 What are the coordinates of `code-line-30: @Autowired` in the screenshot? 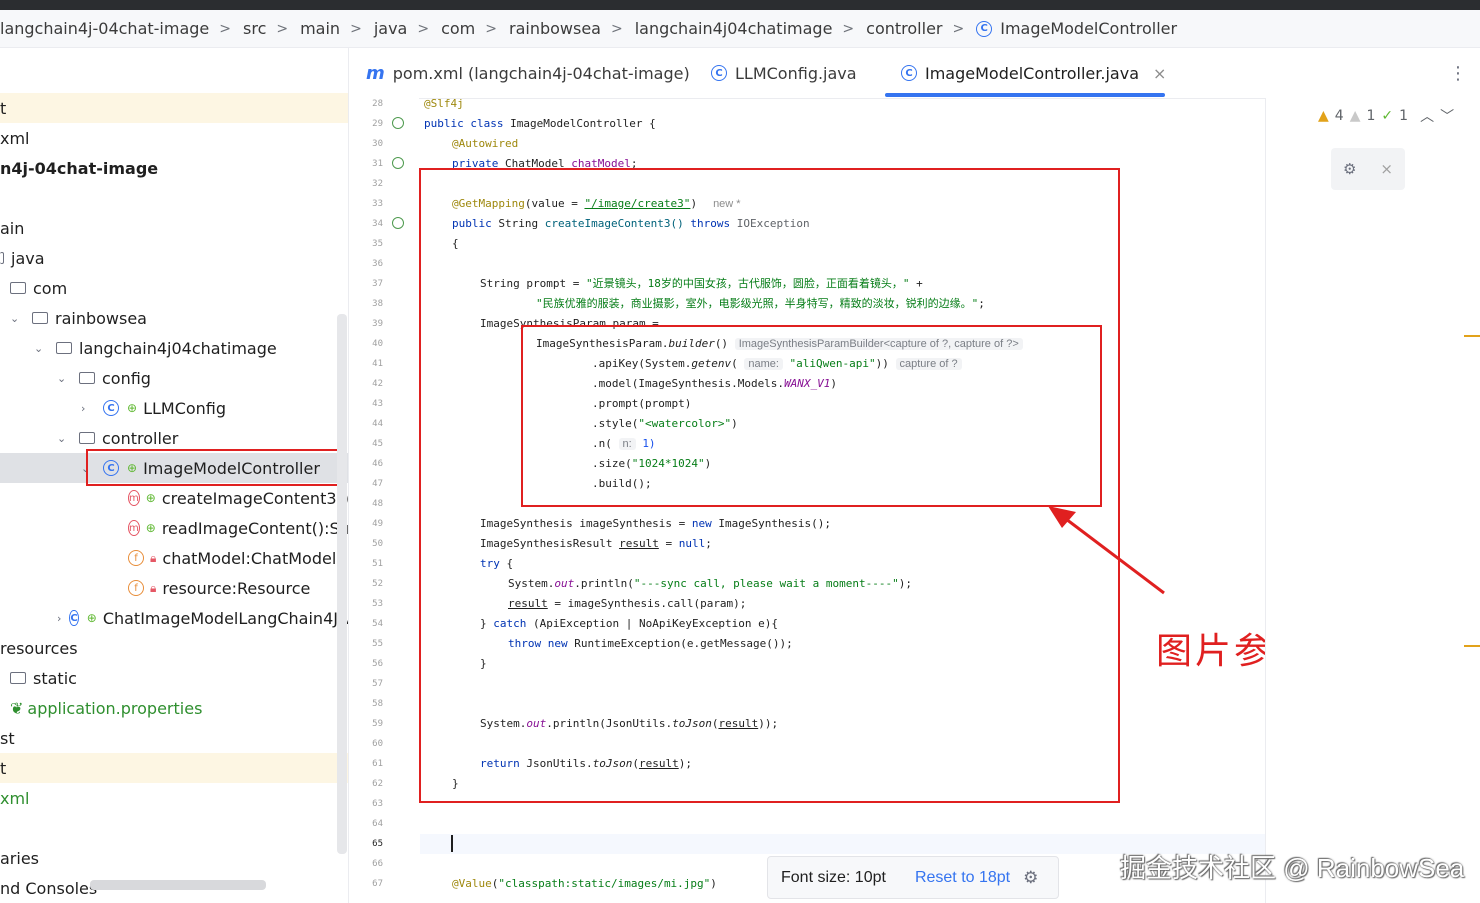 It's located at (485, 144).